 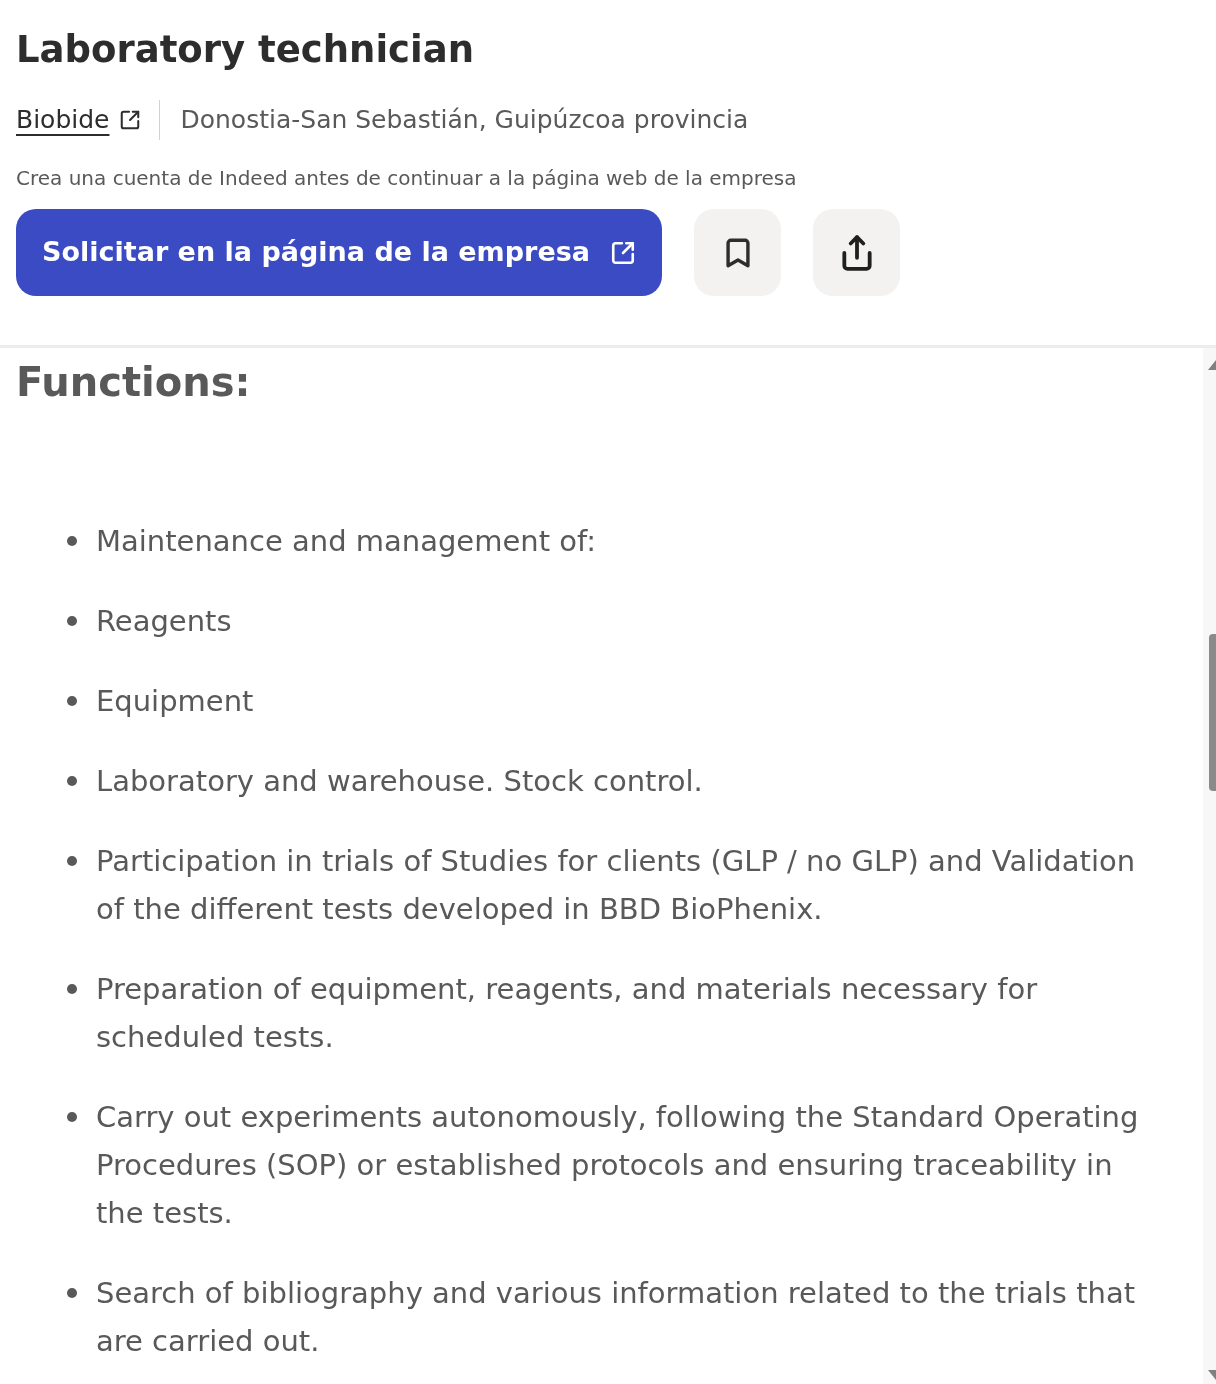 I want to click on list-item-text: Search of bibliography and various information related to the trials that are carried out., so click(x=616, y=1317).